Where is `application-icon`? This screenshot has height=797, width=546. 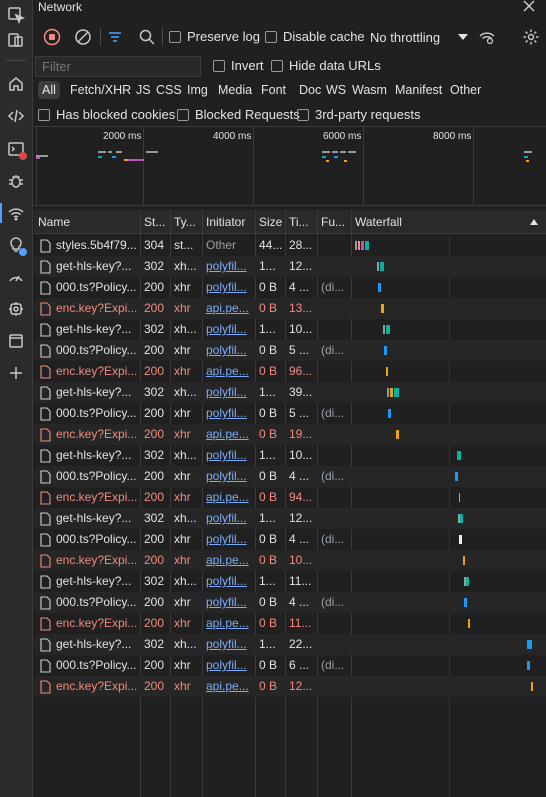
application-icon is located at coordinates (16, 341).